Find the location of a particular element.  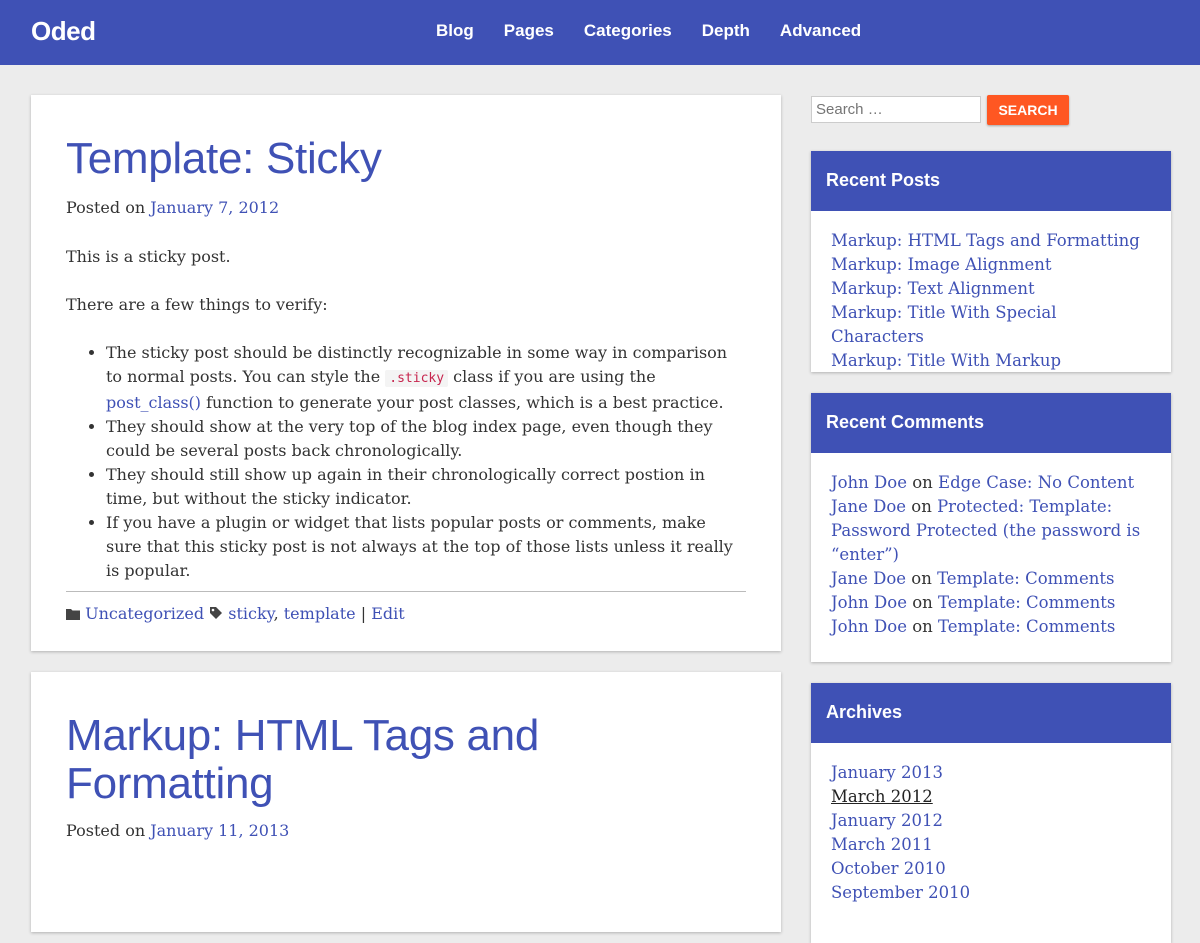

list-item: September 2010 is located at coordinates (991, 893).